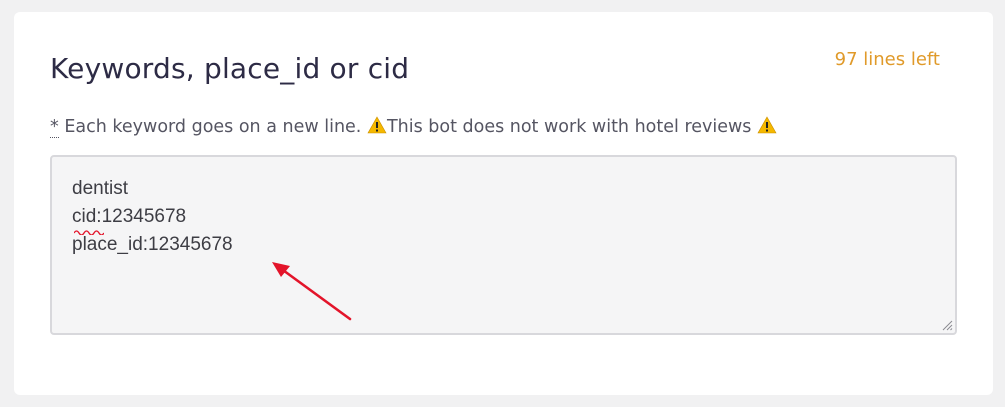  Describe the element at coordinates (230, 68) in the screenshot. I see `keywords-title: Keywords, place_id or cid` at that location.